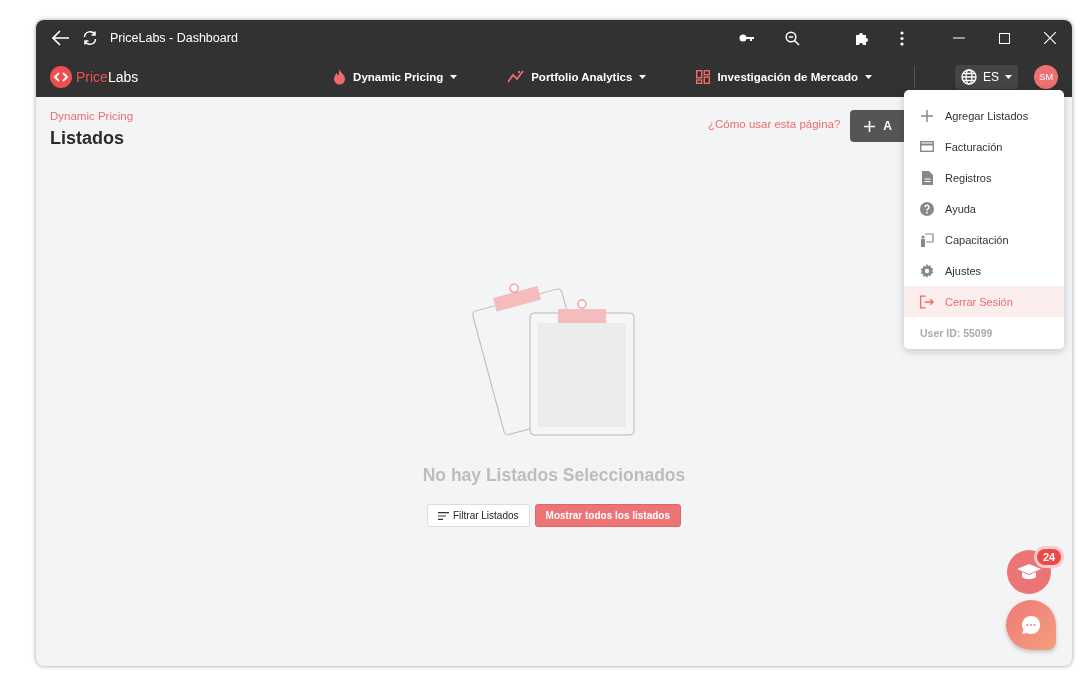  Describe the element at coordinates (174, 38) in the screenshot. I see `window-title: PriceLabs - Dashboard` at that location.